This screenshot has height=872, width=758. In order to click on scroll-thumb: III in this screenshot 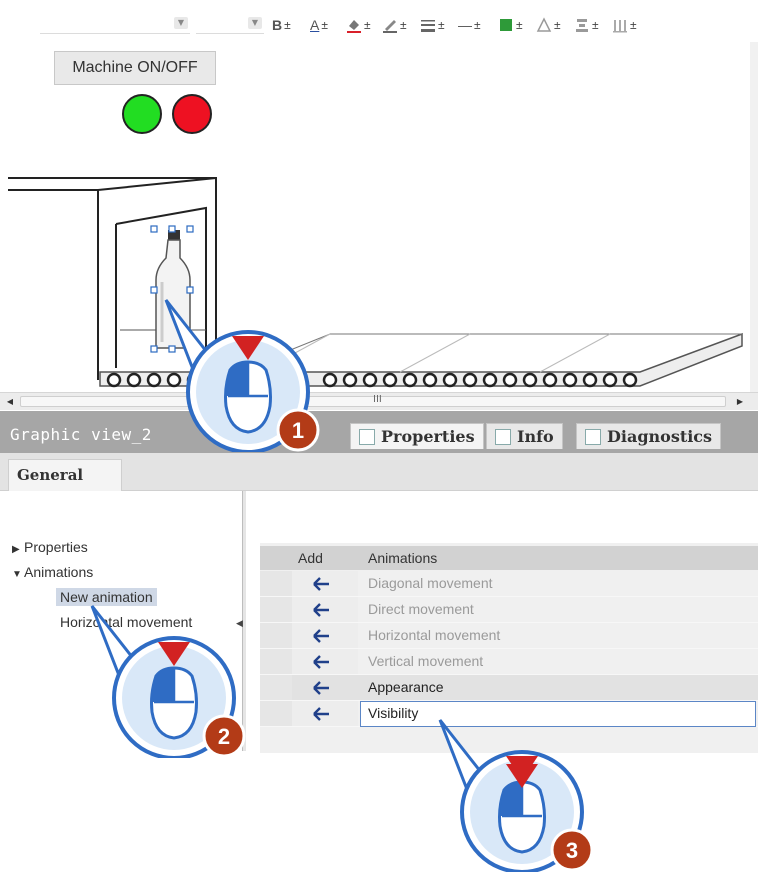, I will do `click(373, 400)`.